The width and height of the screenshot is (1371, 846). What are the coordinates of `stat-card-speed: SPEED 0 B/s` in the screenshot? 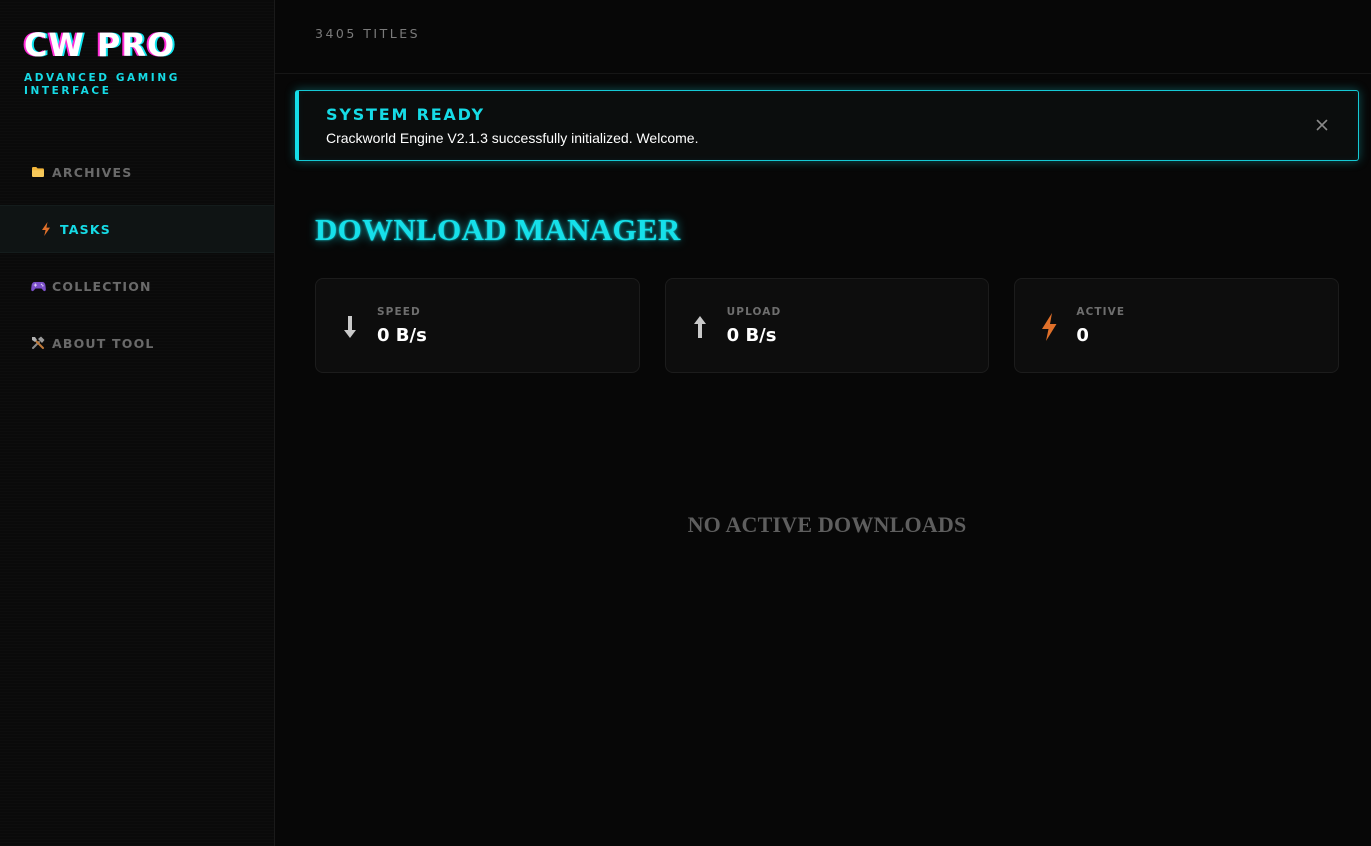 It's located at (477, 325).